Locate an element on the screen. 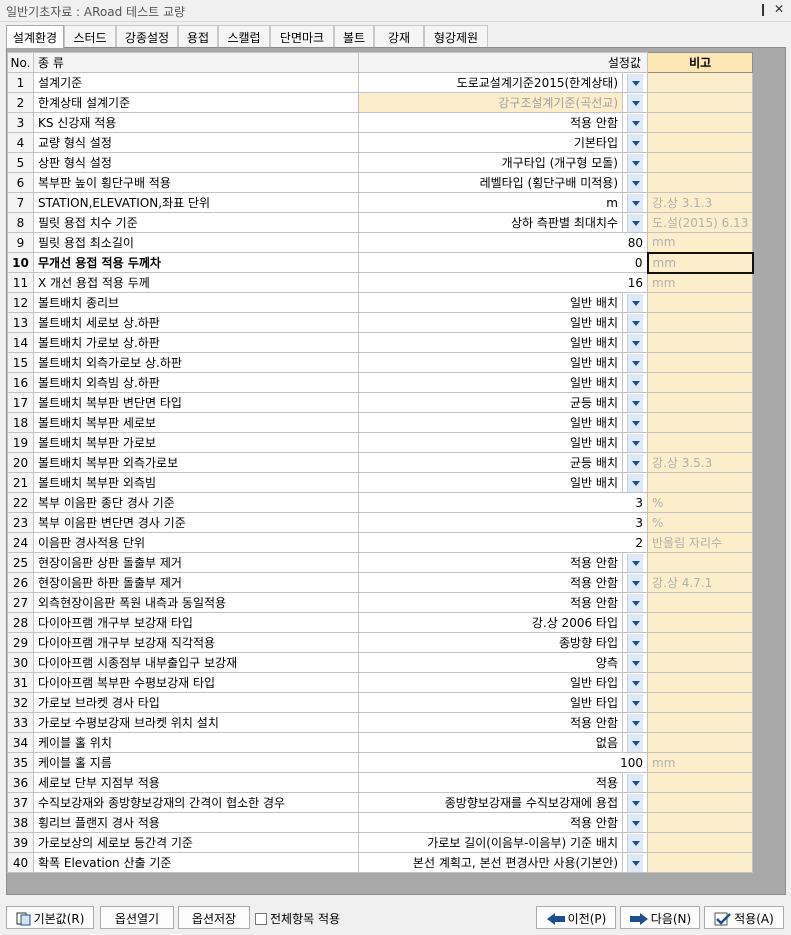 This screenshot has width=791, height=935. table-row: 28 다이아프램 개구부 보강재 타입 강.상 2006 타입 is located at coordinates (380, 622).